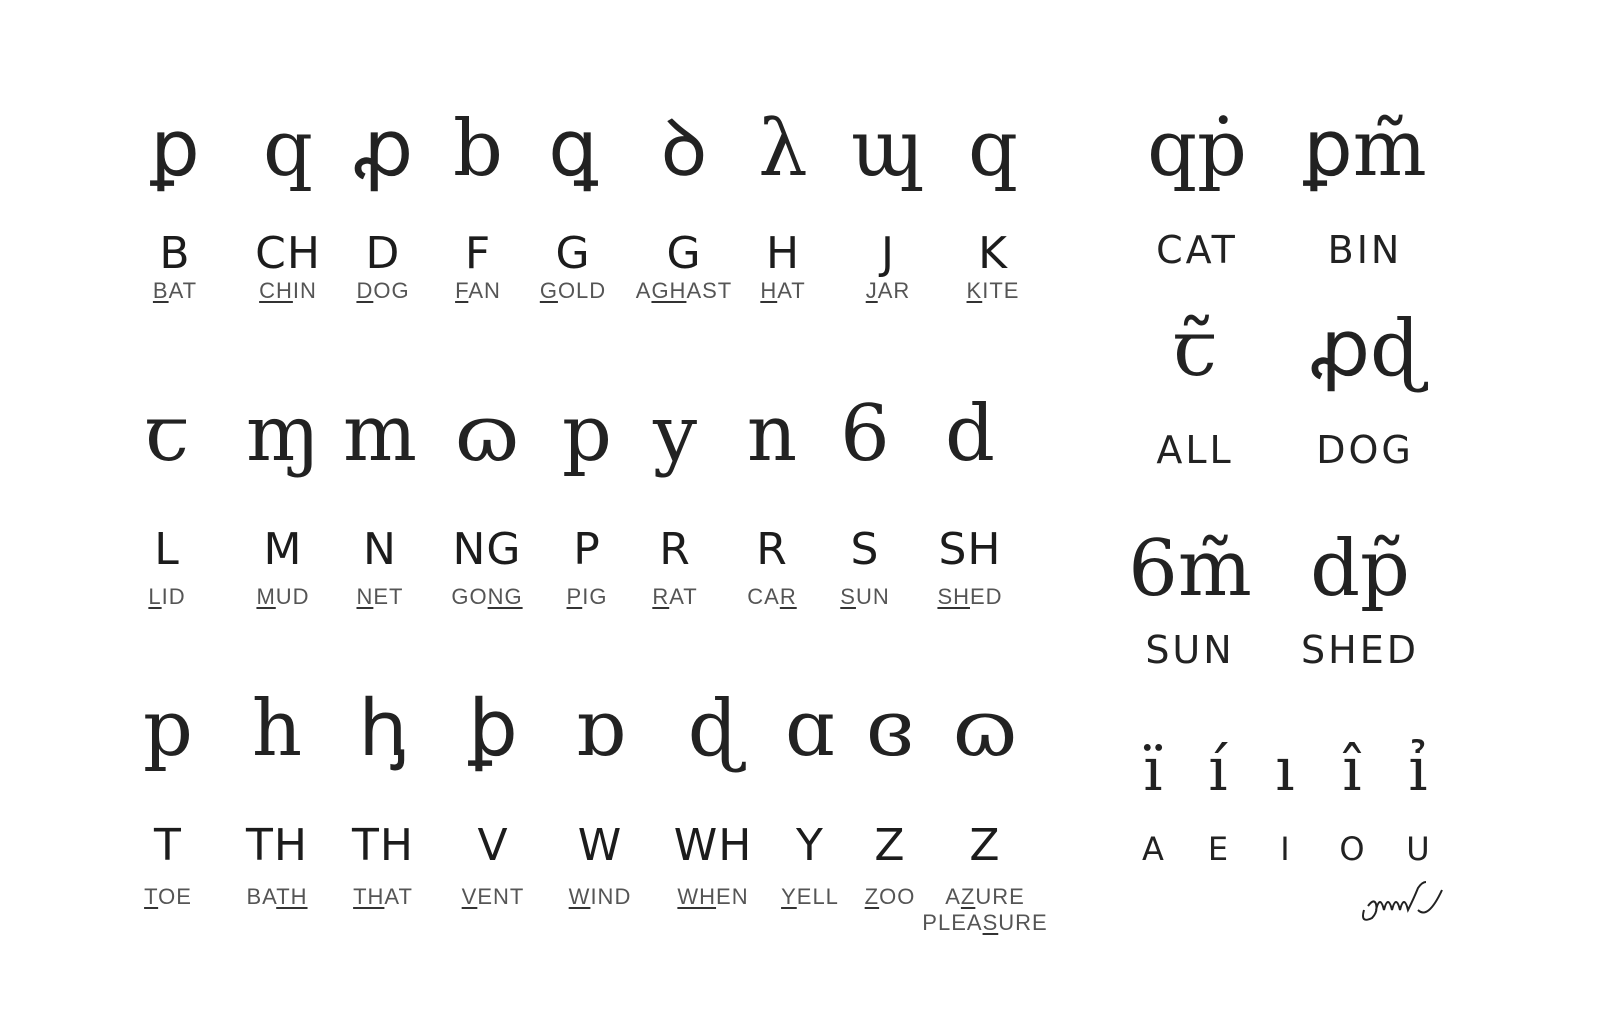 This screenshot has height=1016, width=1600. Describe the element at coordinates (277, 896) in the screenshot. I see `example-word: BATH` at that location.